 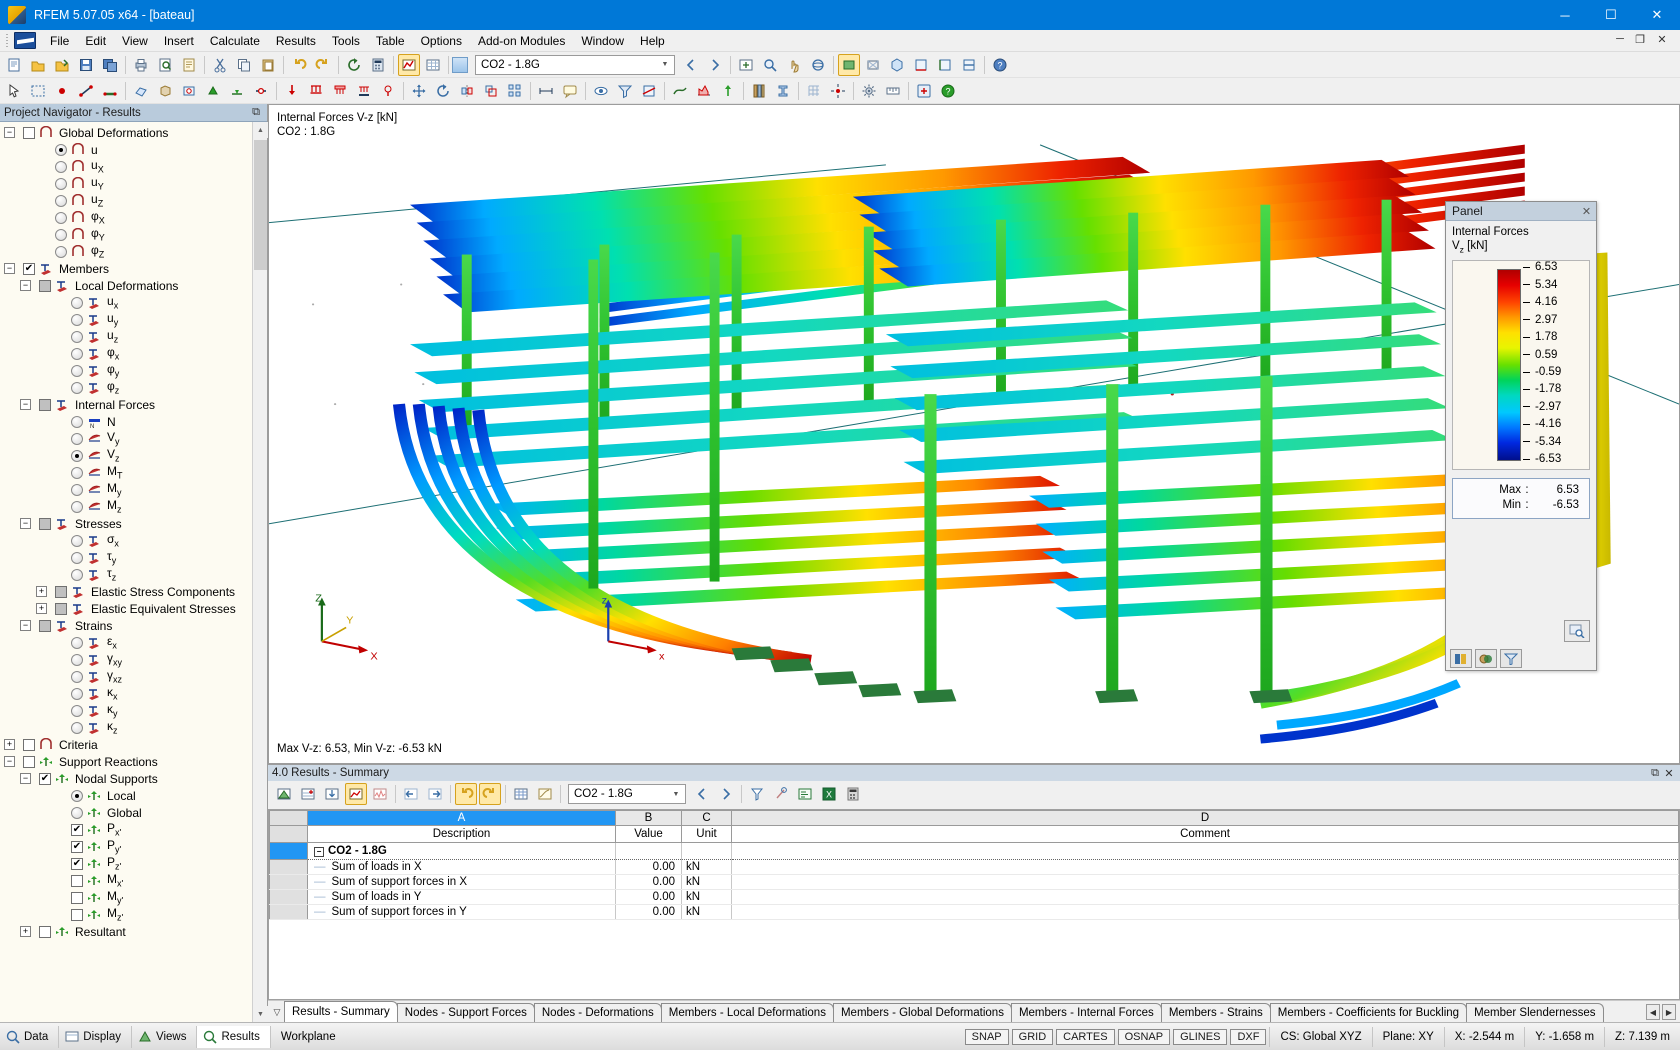 I want to click on tree-item-x: φx, so click(x=133, y=353).